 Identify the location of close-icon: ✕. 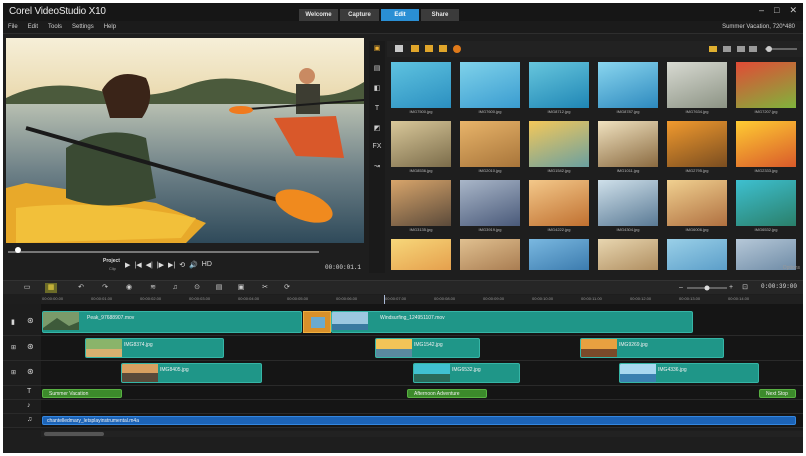
(793, 10).